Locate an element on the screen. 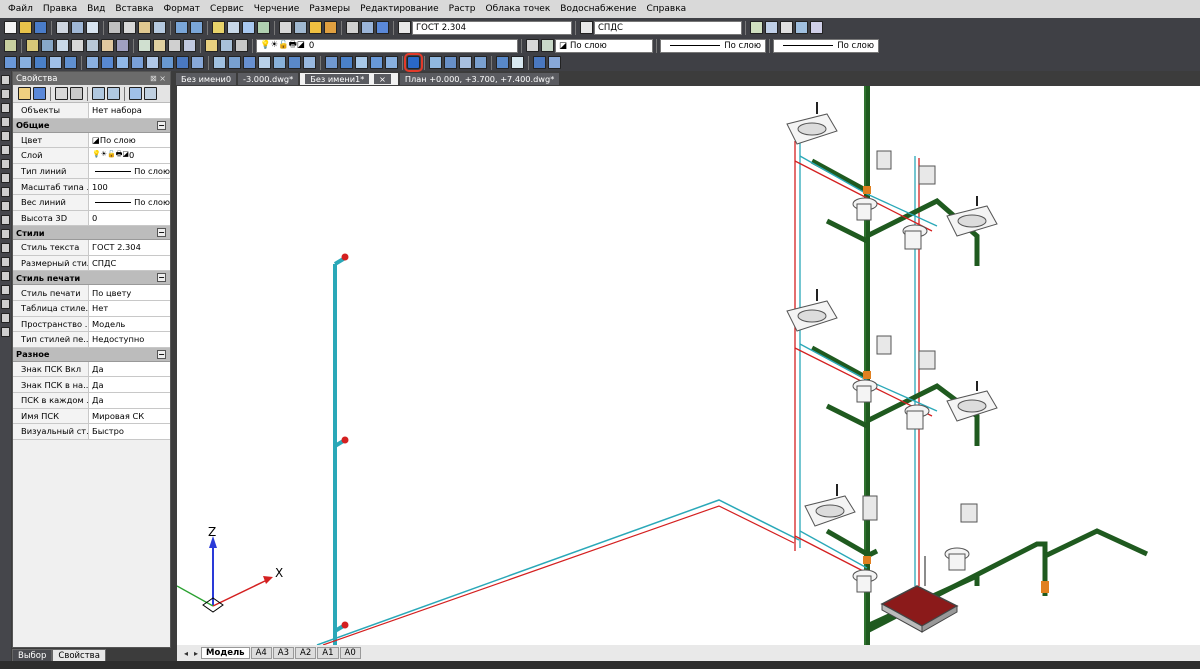  check-icon is located at coordinates (517, 62).